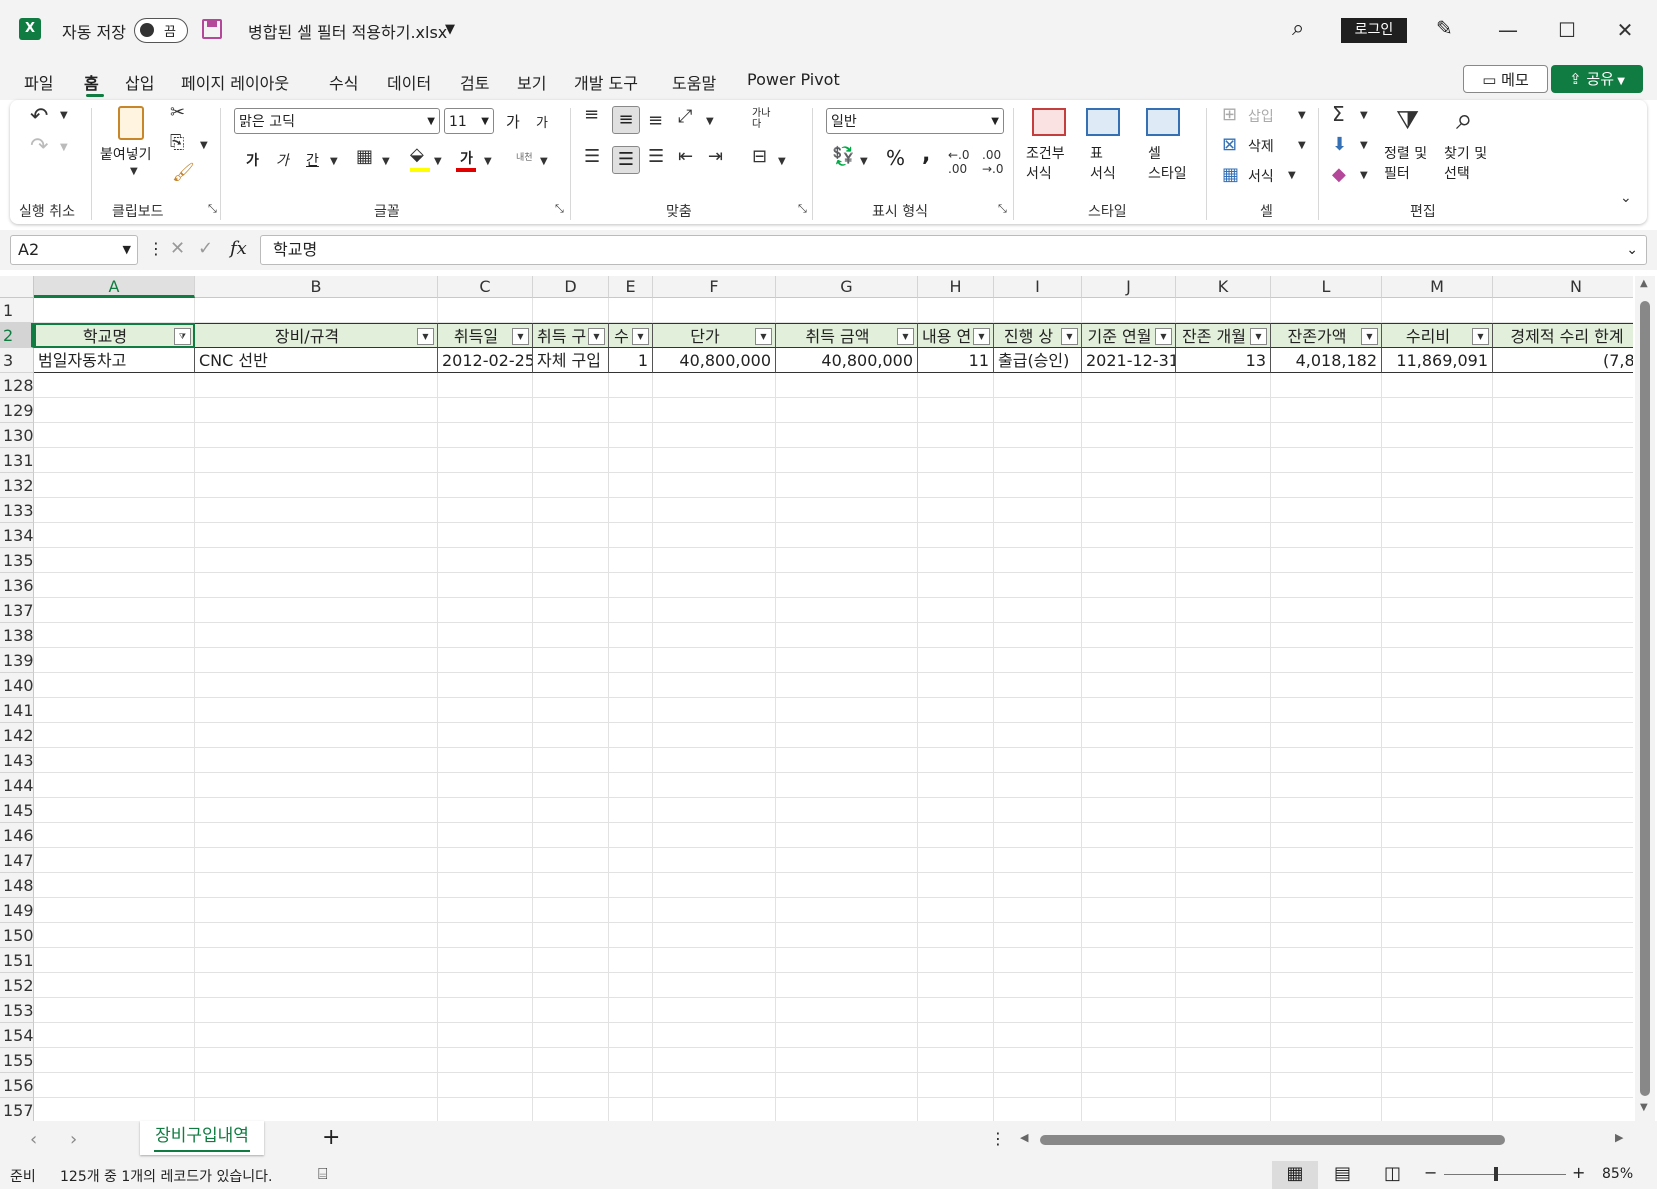 This screenshot has width=1657, height=1189. I want to click on format-painter-icon: 🖌, so click(183, 172).